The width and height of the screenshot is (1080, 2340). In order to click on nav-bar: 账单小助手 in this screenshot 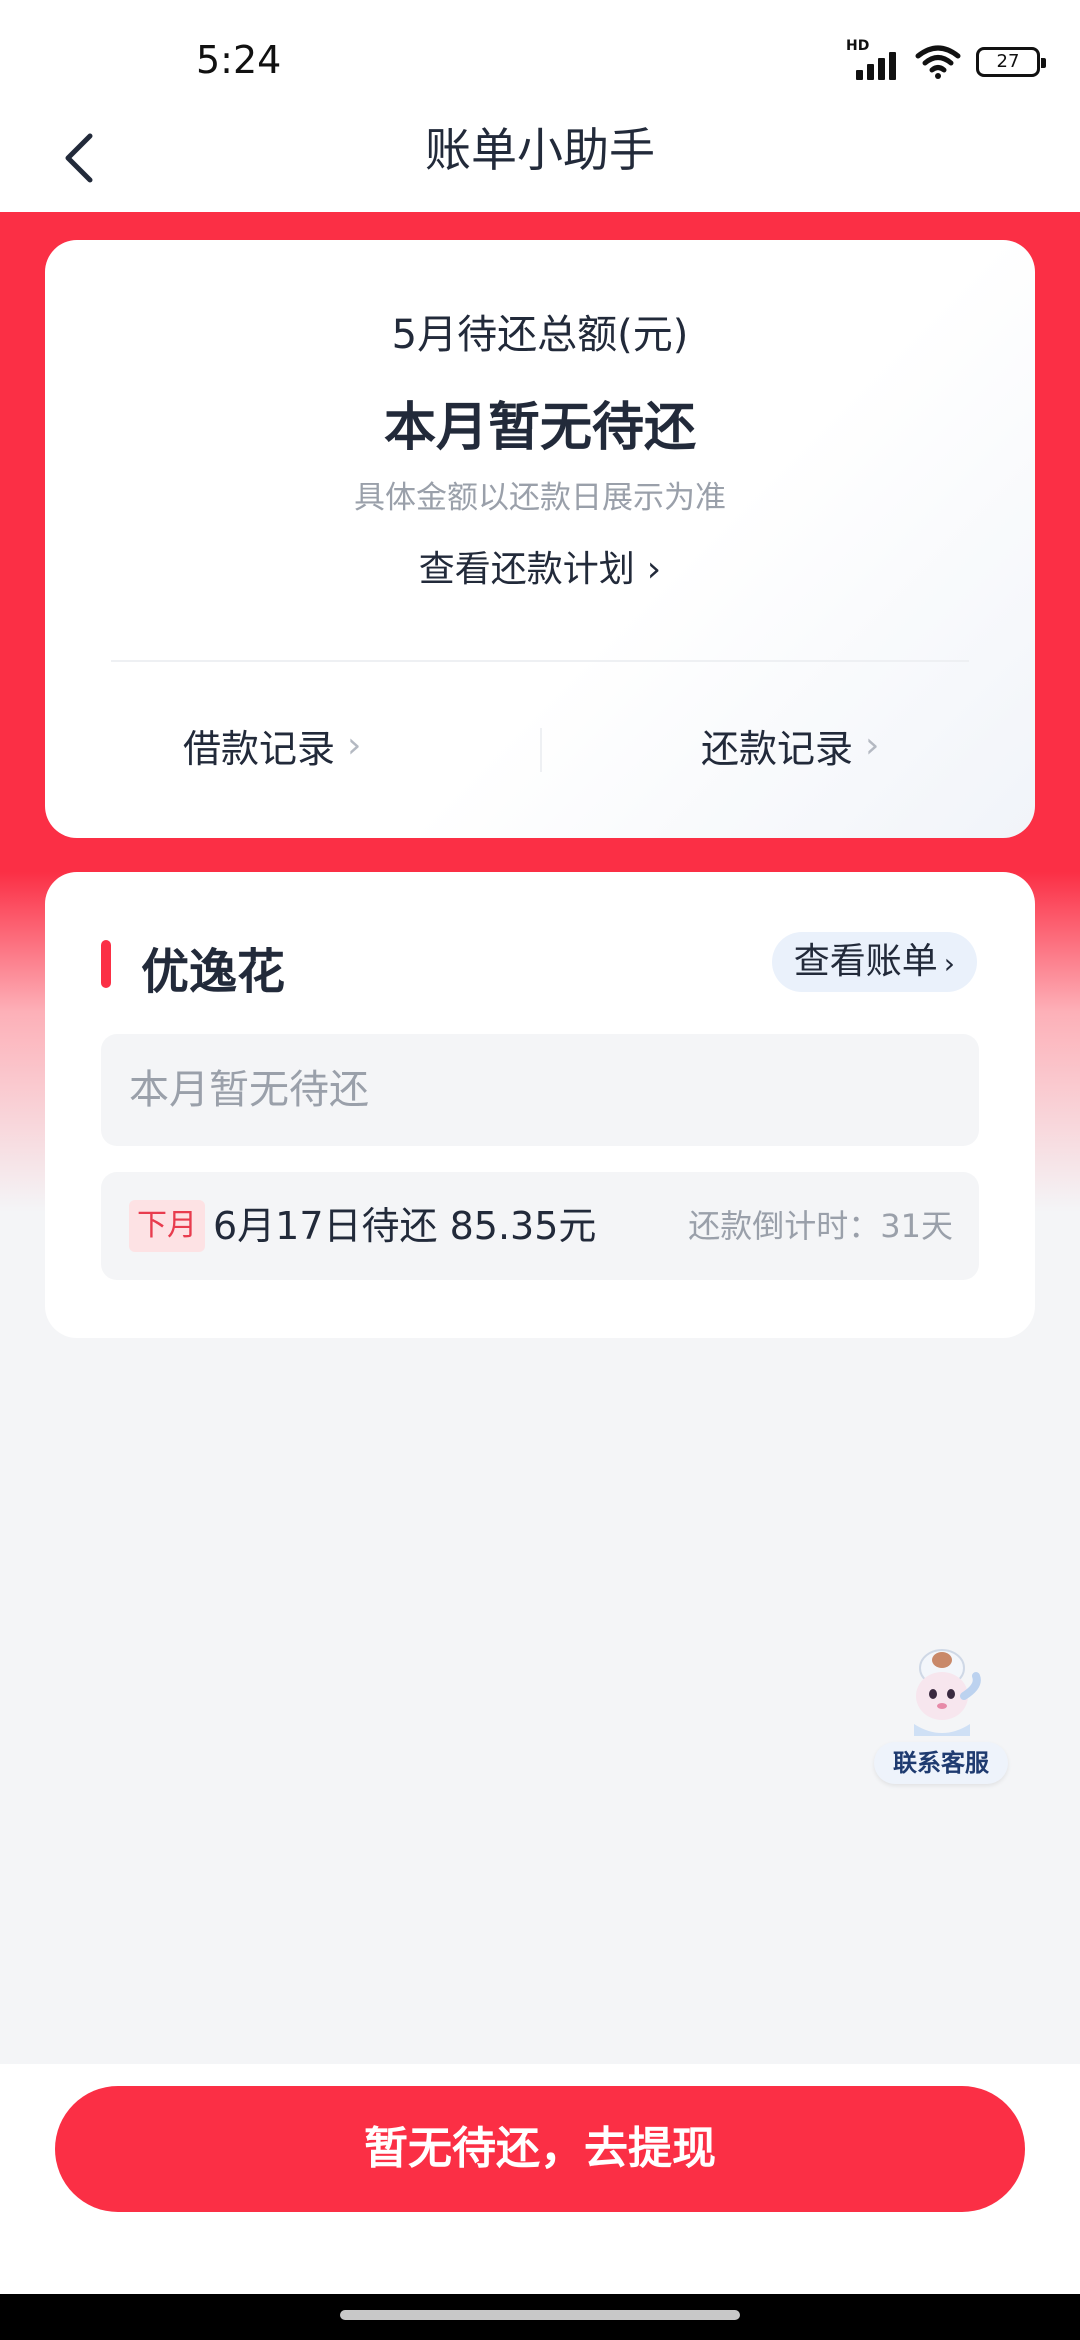, I will do `click(540, 166)`.